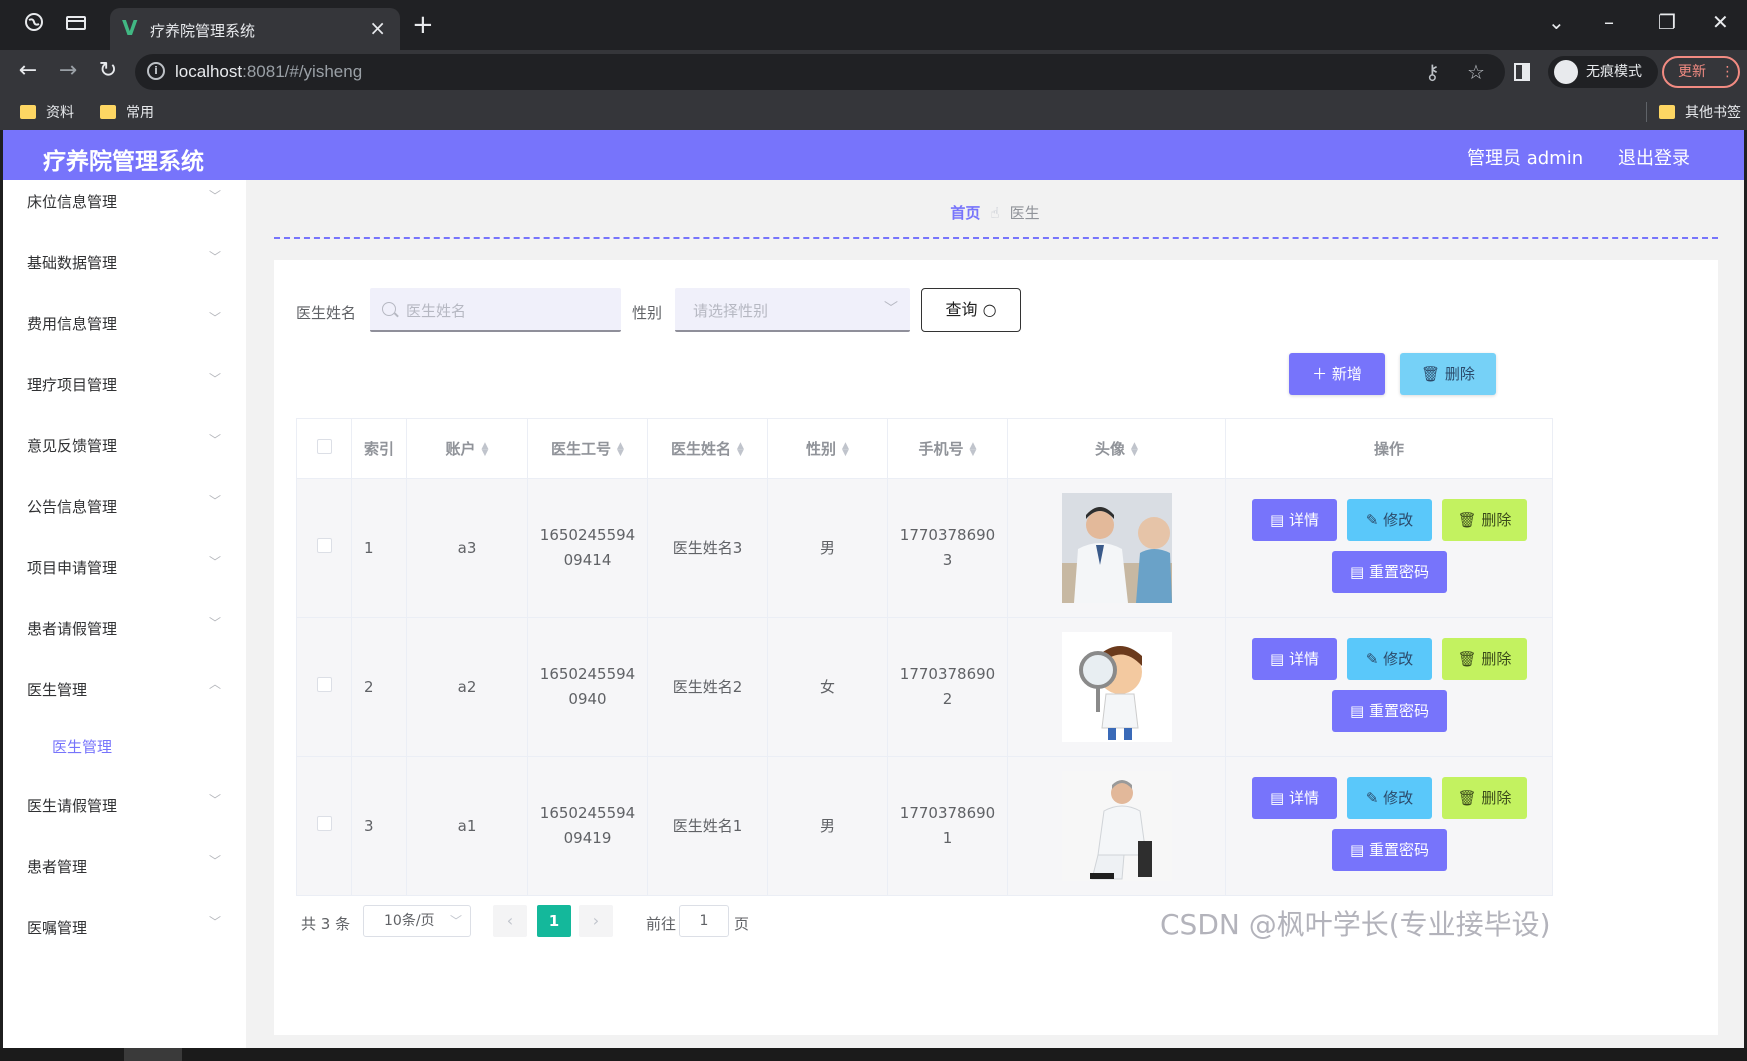 The width and height of the screenshot is (1747, 1061). Describe the element at coordinates (1693, 112) in the screenshot. I see `other-bookmarks: 其他书签` at that location.